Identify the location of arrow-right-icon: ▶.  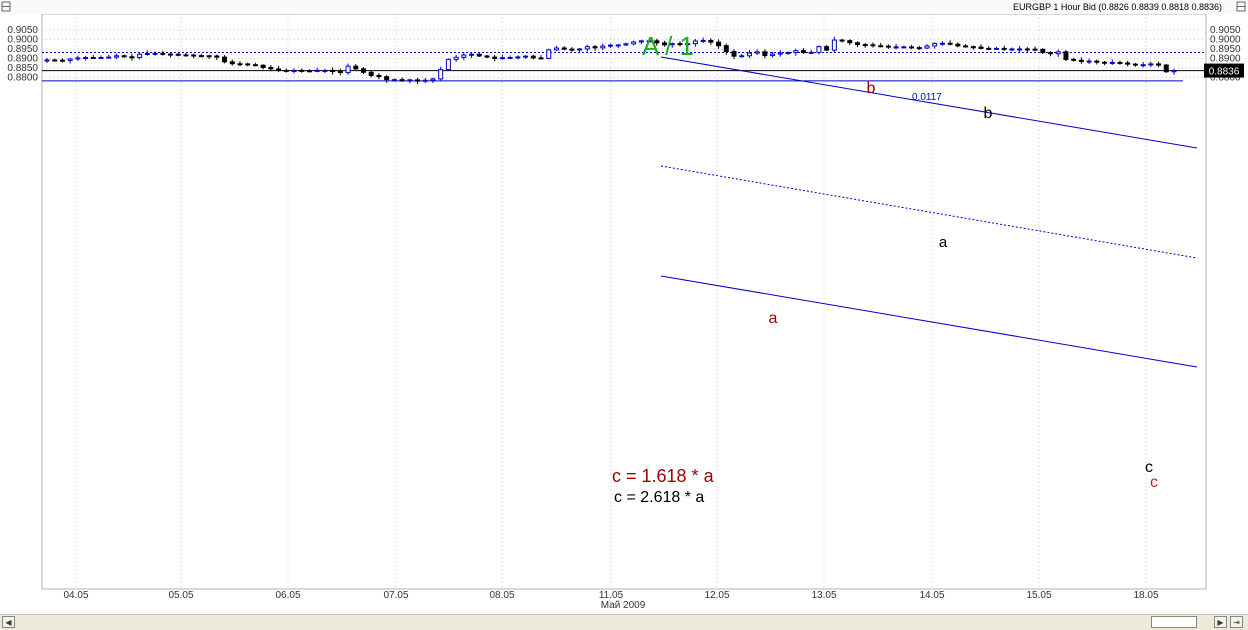
(1220, 622).